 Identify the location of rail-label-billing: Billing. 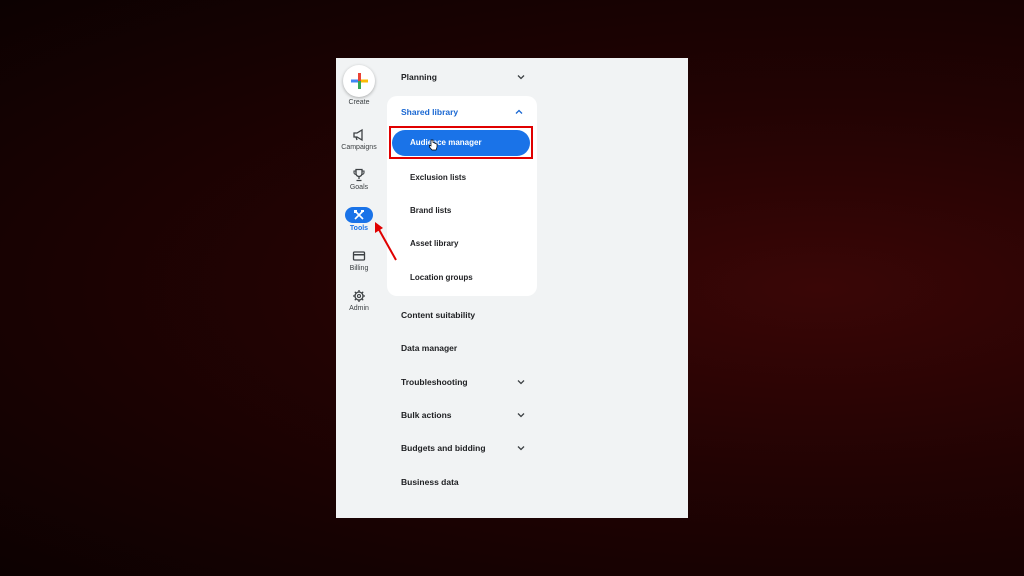
(359, 268).